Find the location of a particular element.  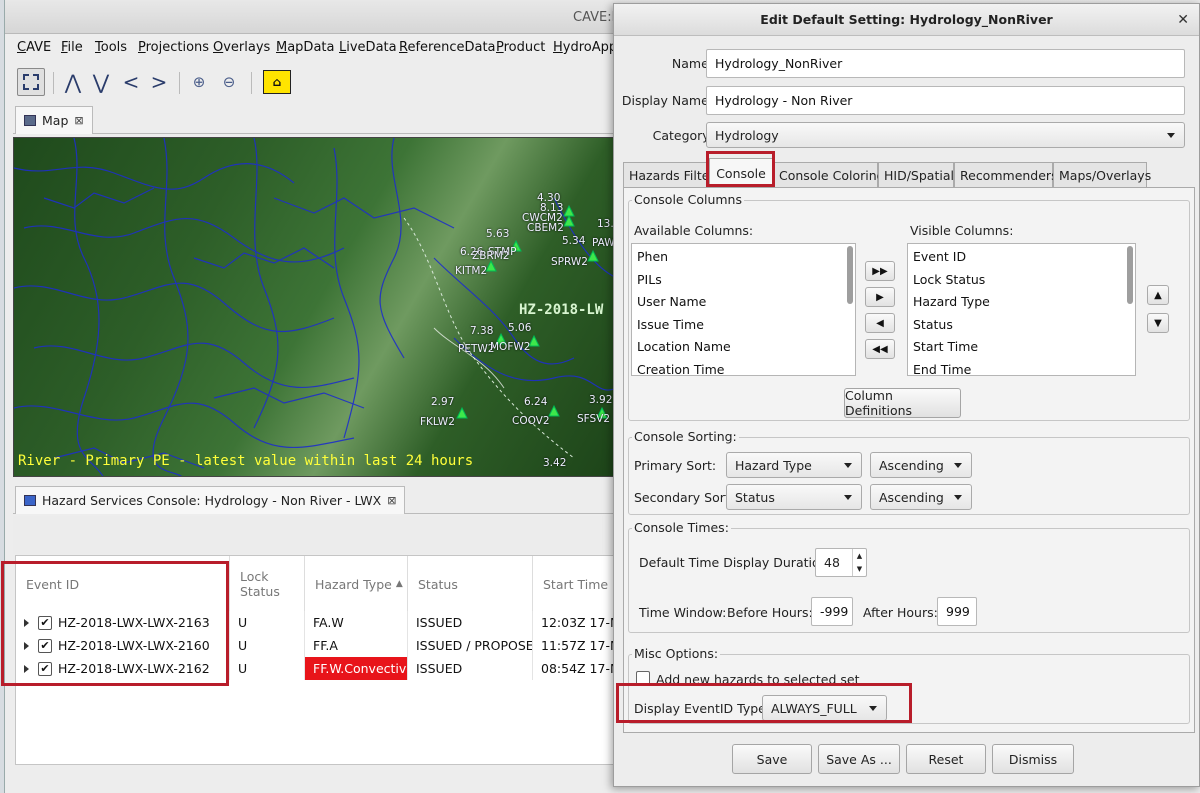

chevron-right-icon: > is located at coordinates (159, 82).